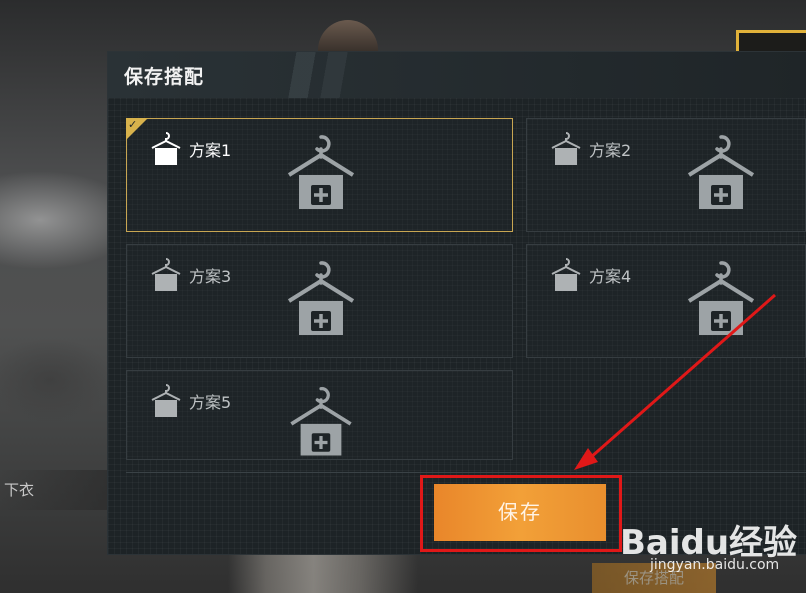 Image resolution: width=806 pixels, height=593 pixels. Describe the element at coordinates (54, 490) in the screenshot. I see `bottoms-category-tab: 下衣` at that location.